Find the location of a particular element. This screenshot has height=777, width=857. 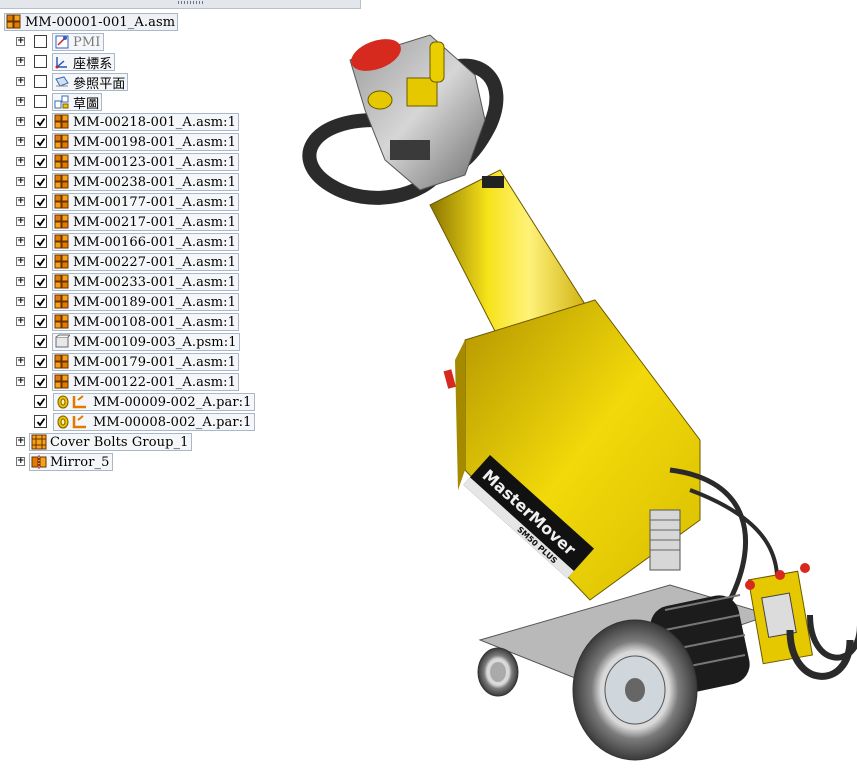

tree-node-label: MM-00179-001_A.asm:1 is located at coordinates (154, 362).